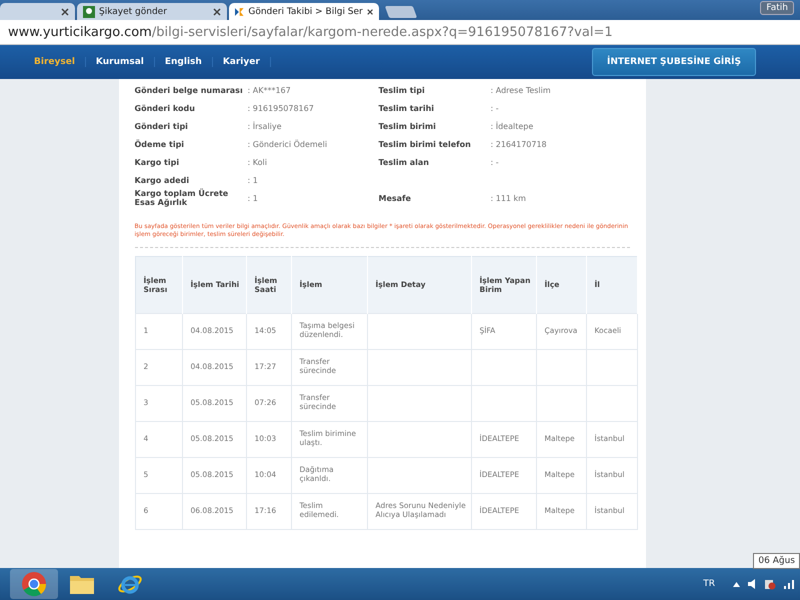  I want to click on field-label: Teslim tipi, so click(402, 90).